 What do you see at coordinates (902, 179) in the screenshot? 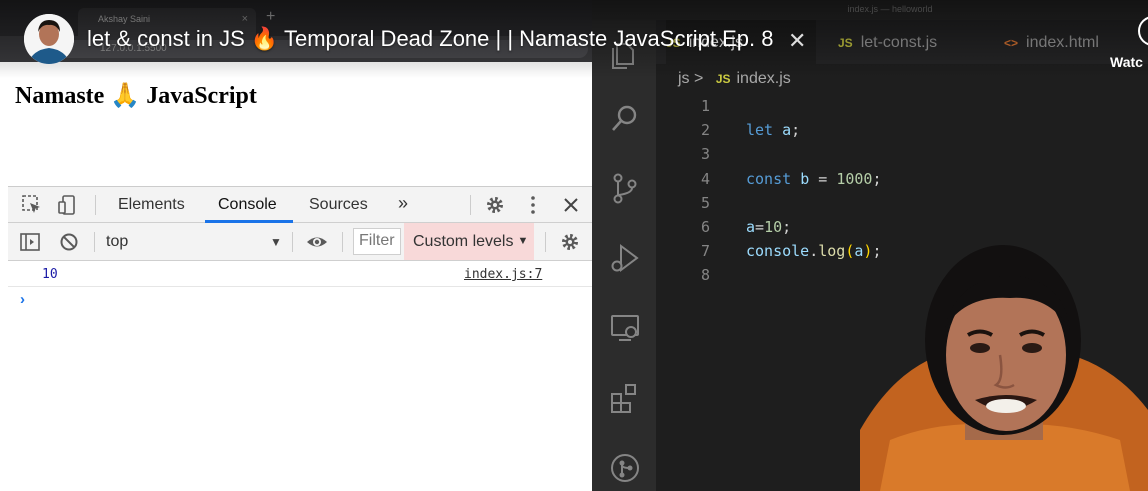
I see `code-line: 4 const b = 1000;` at bounding box center [902, 179].